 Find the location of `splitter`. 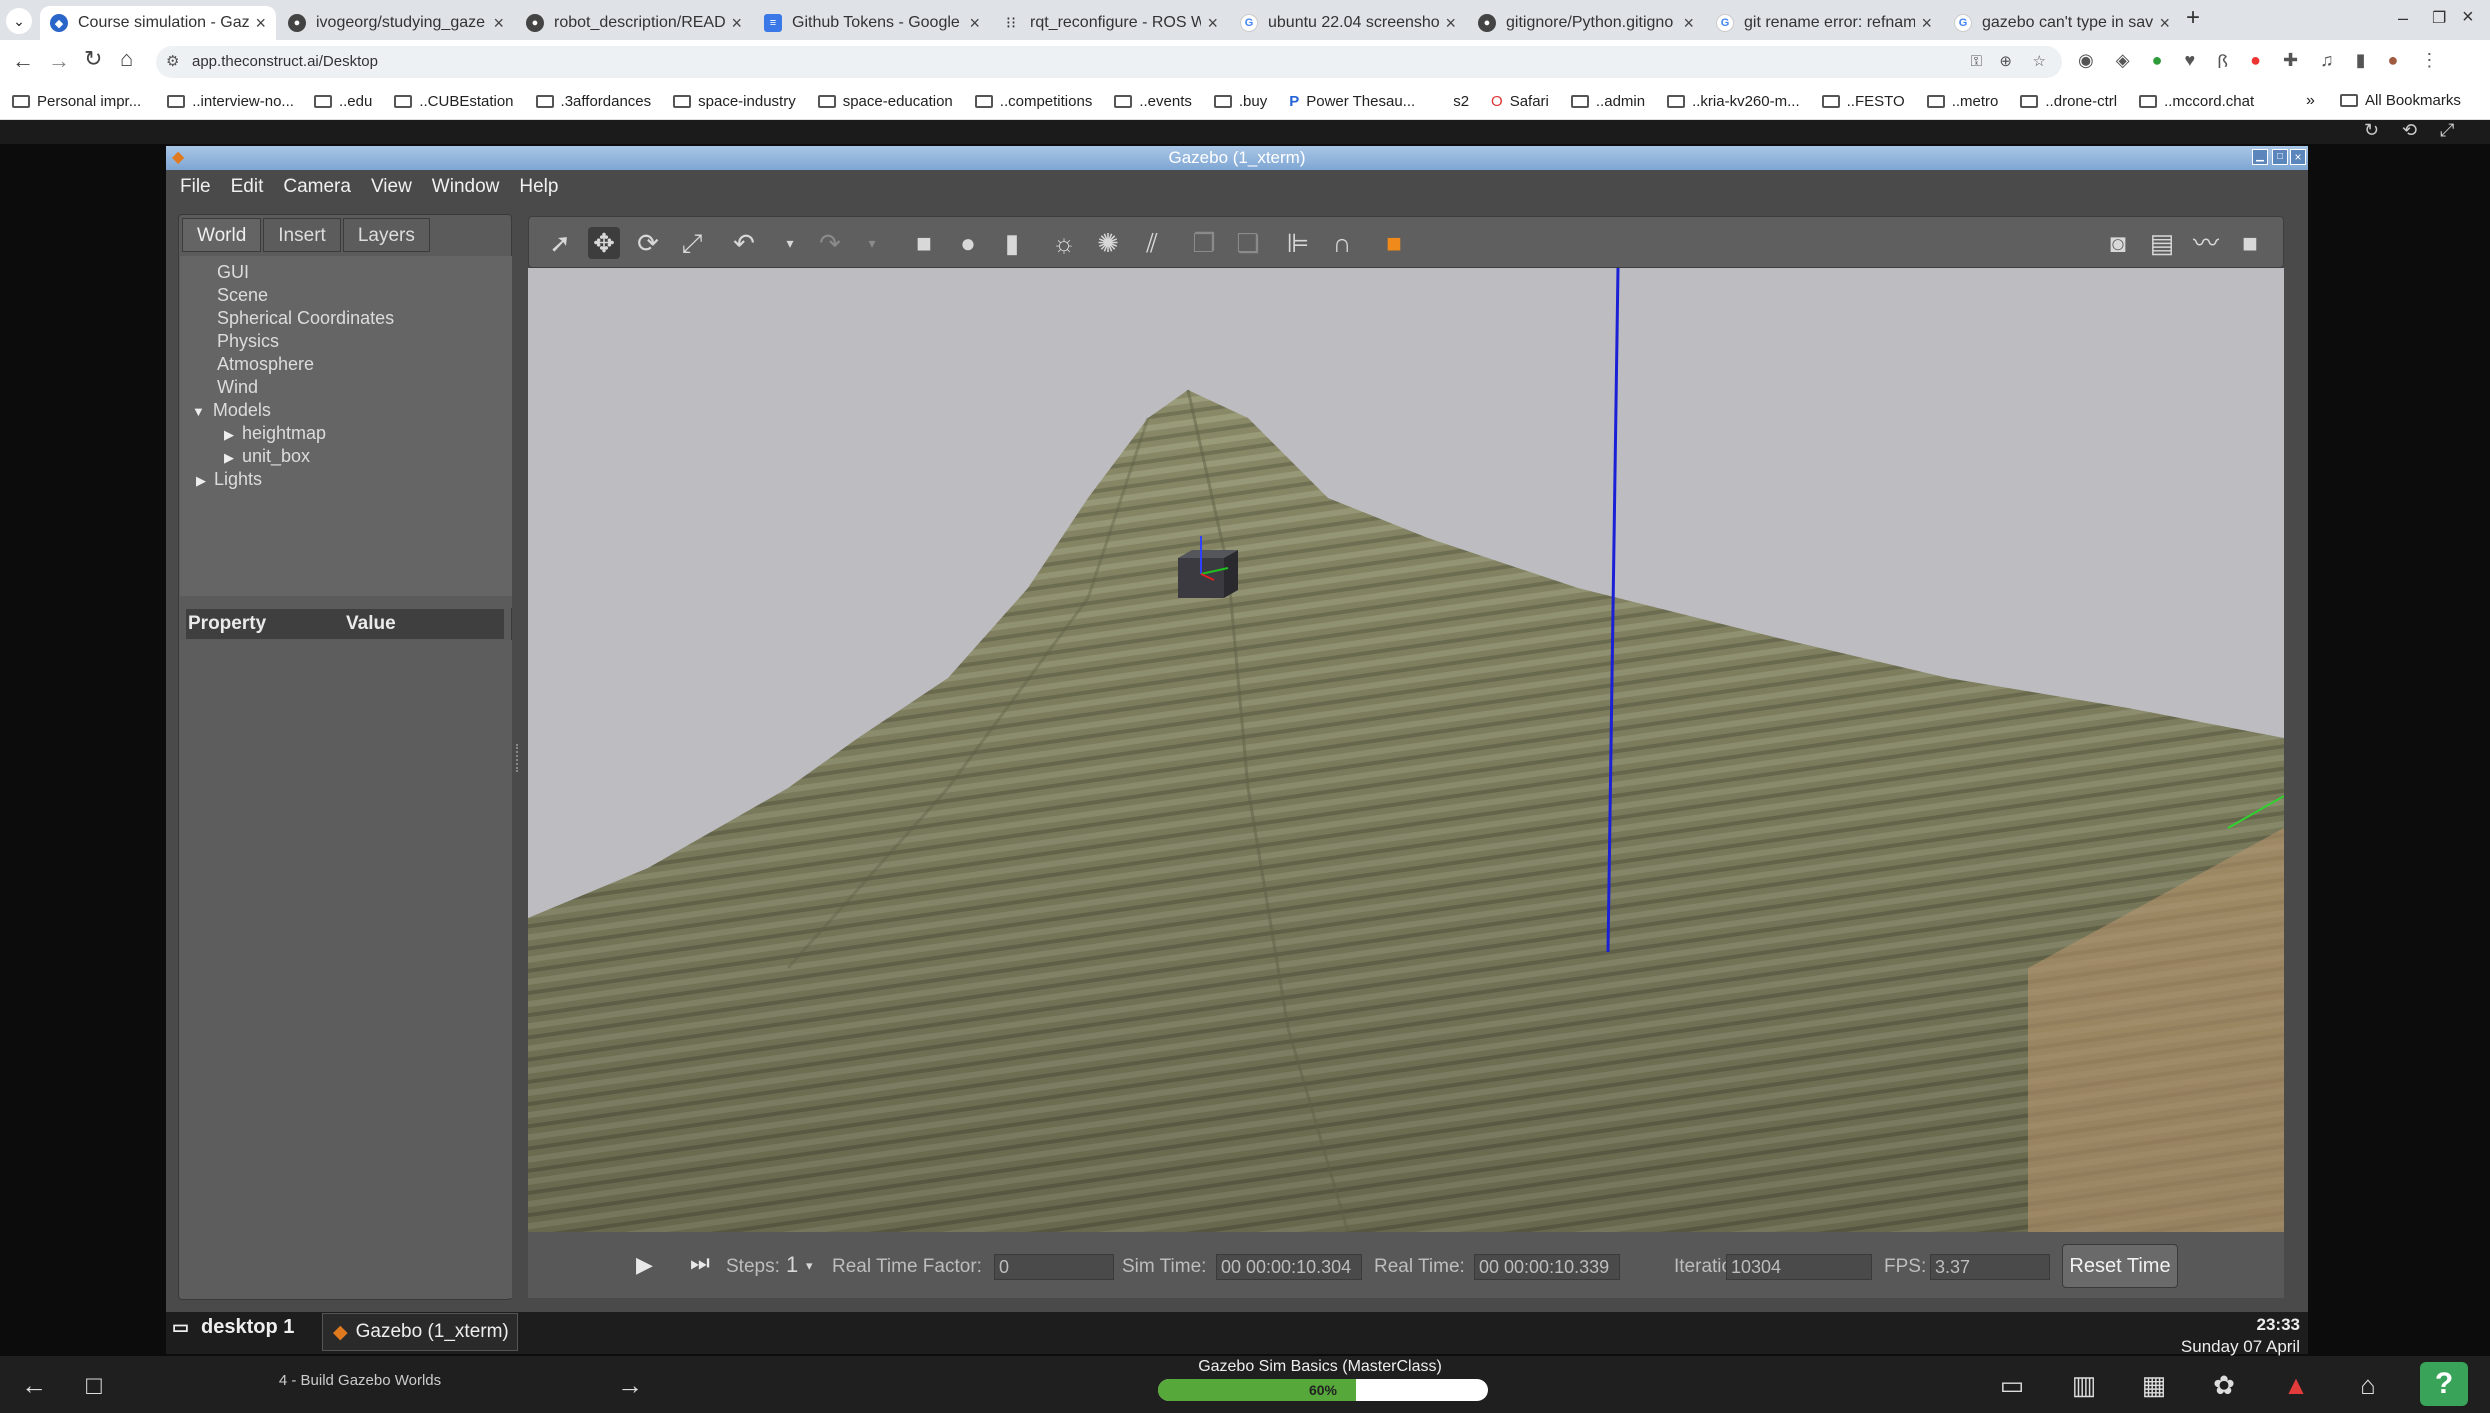

splitter is located at coordinates (346, 602).